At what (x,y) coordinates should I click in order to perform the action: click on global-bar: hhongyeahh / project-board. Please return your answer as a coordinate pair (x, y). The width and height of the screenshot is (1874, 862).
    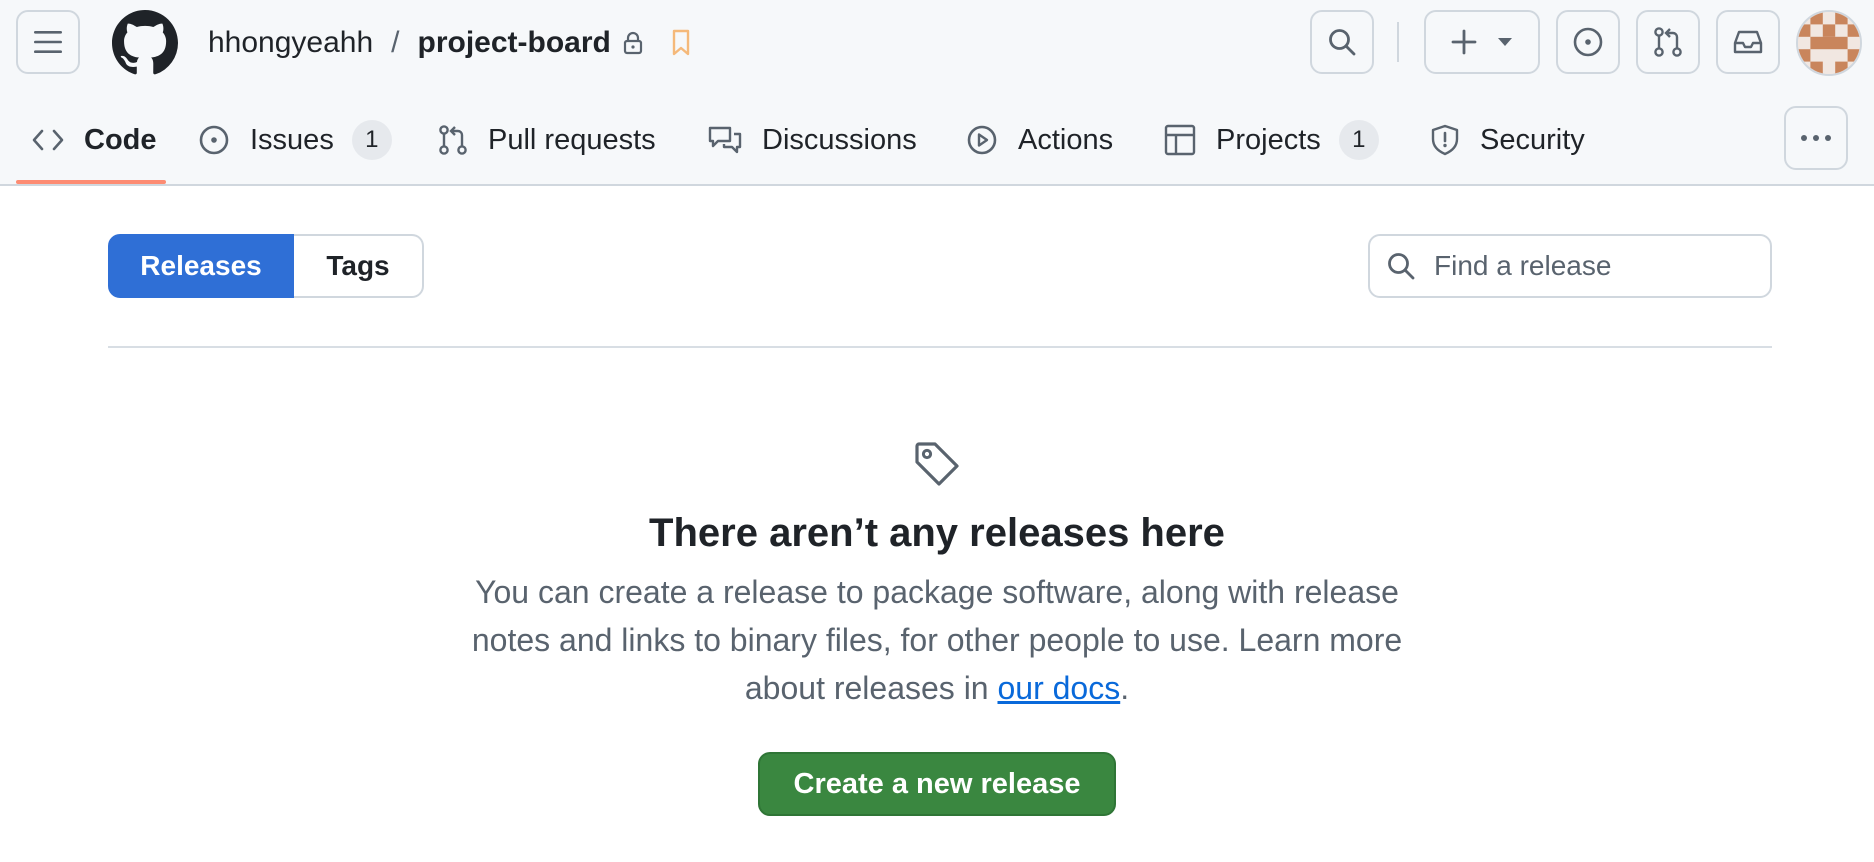
    Looking at the image, I should click on (937, 43).